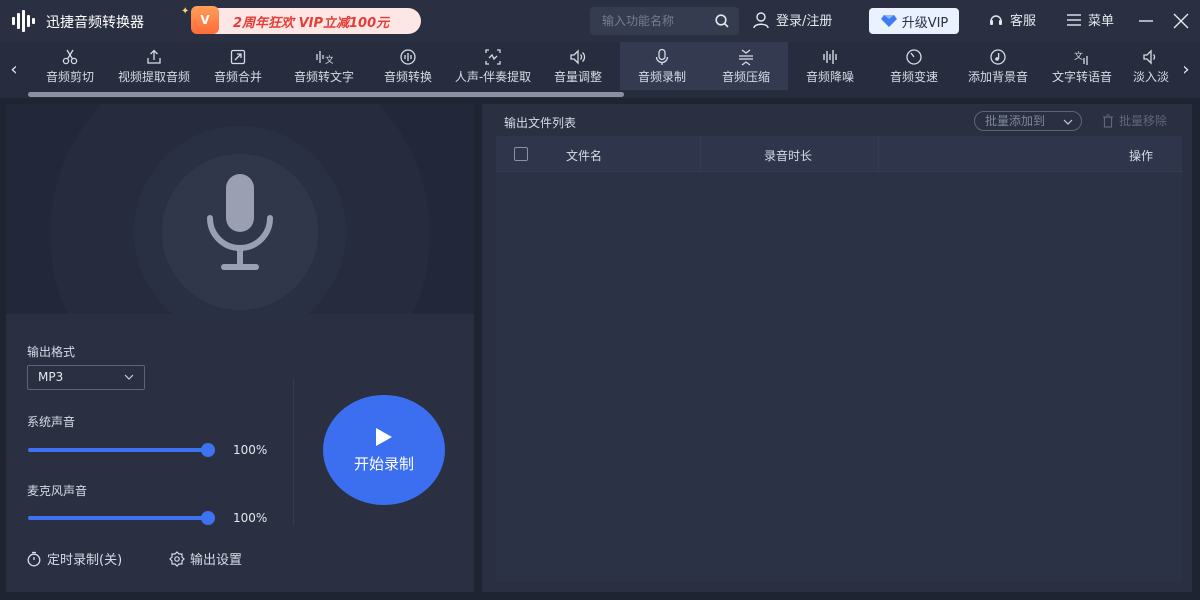 This screenshot has width=1200, height=600. I want to click on mic-sound-slider, so click(121, 518).